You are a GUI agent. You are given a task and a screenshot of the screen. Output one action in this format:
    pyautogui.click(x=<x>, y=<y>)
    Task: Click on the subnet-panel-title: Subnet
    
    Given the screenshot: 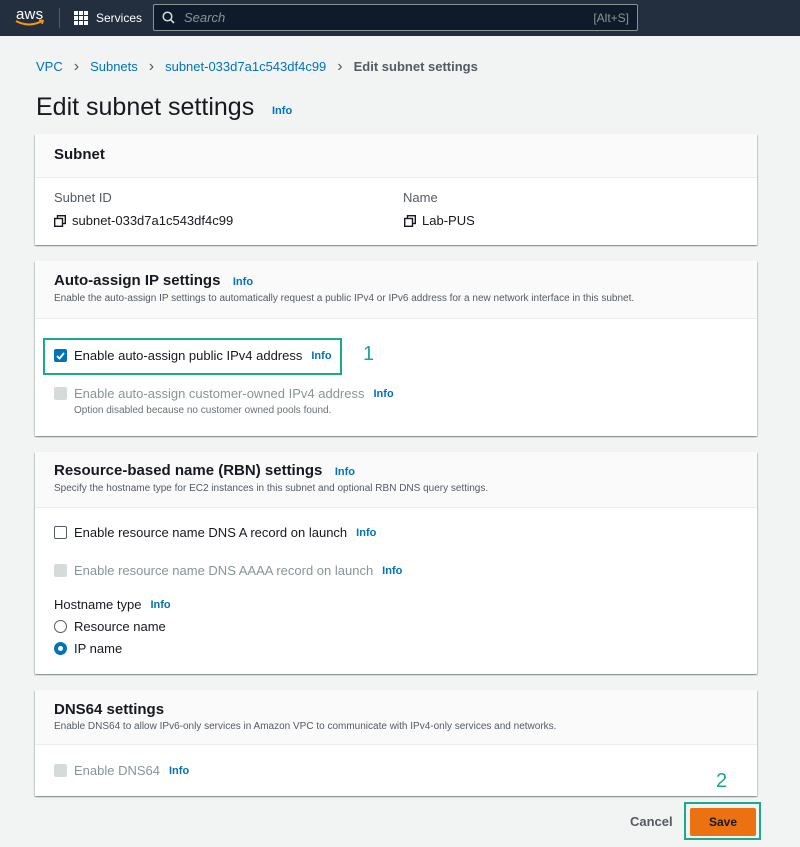 What is the action you would take?
    pyautogui.click(x=79, y=154)
    